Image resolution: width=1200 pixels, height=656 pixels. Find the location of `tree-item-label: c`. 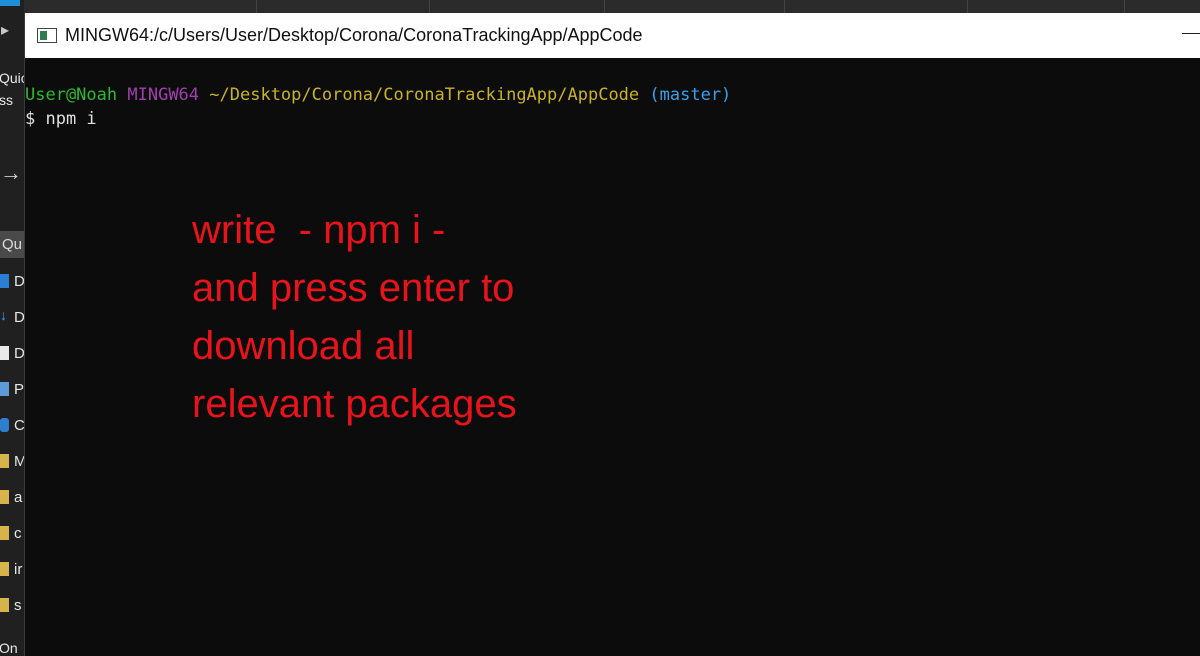

tree-item-label: c is located at coordinates (18, 533).